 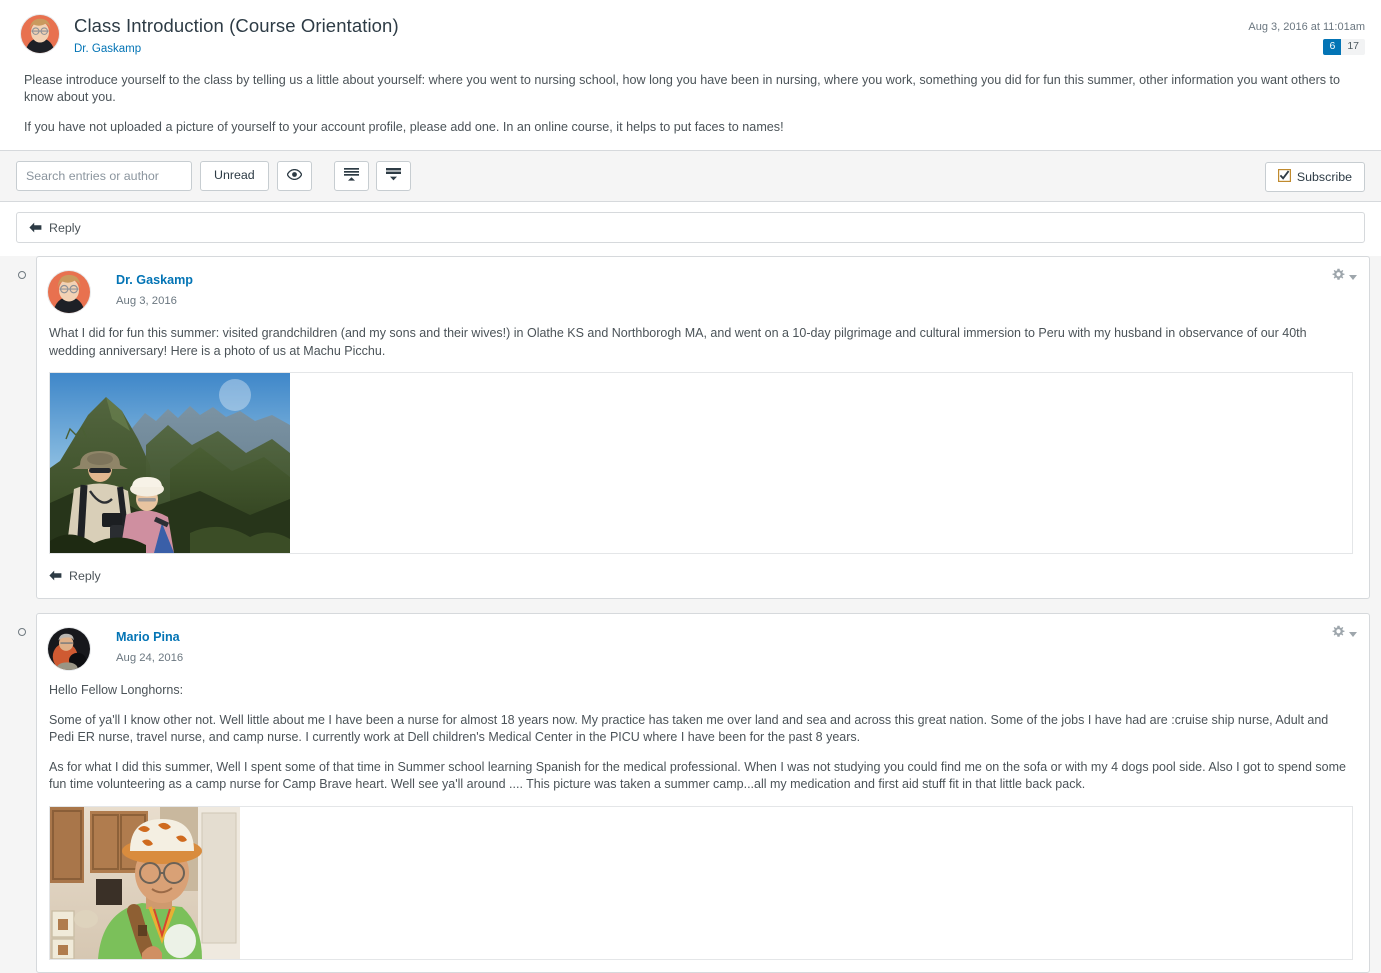 What do you see at coordinates (146, 301) in the screenshot?
I see `entry-date: Aug 3, 2016` at bounding box center [146, 301].